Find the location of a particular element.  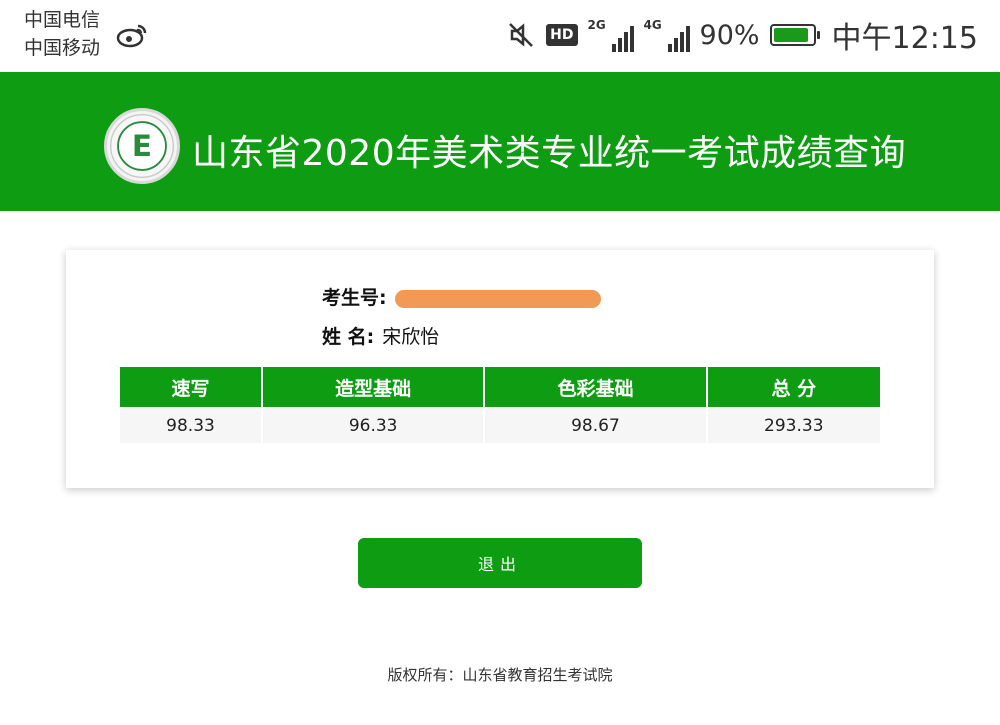

score-sketch: 98.33 is located at coordinates (191, 426).